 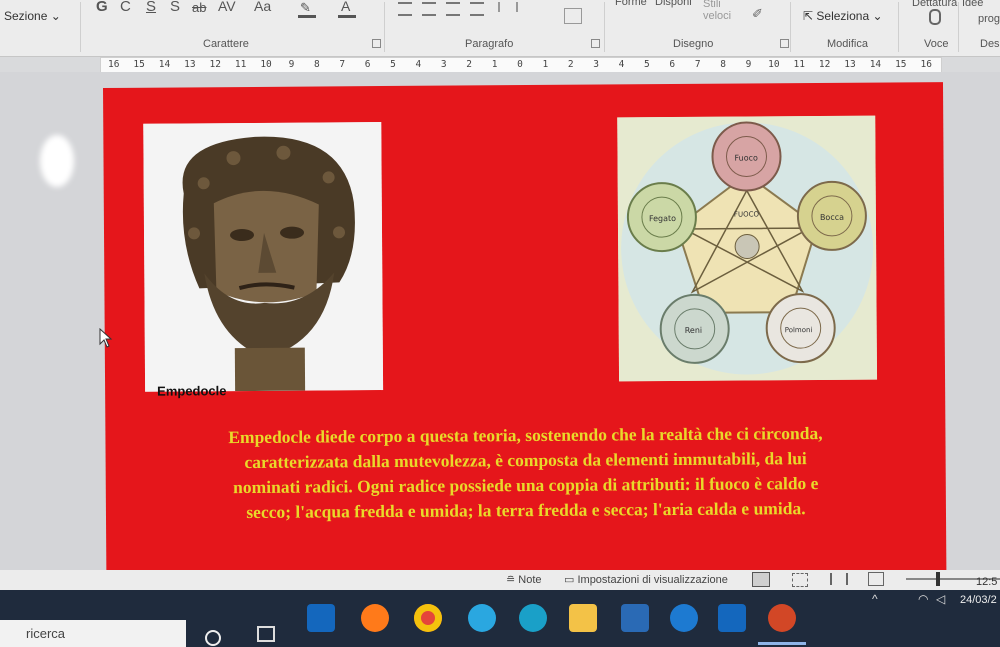 I want to click on ruler-mark: 14, so click(x=875, y=64).